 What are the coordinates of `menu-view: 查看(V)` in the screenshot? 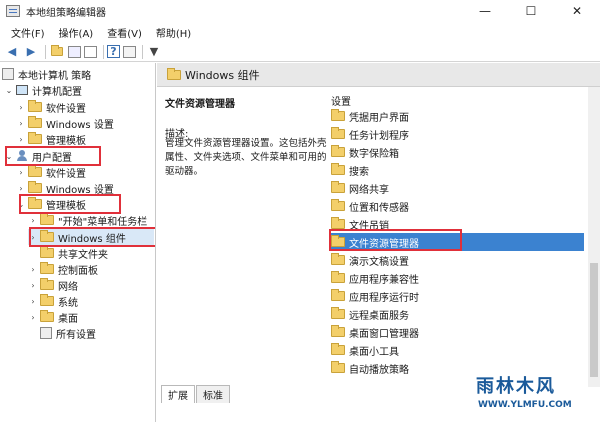 It's located at (124, 32).